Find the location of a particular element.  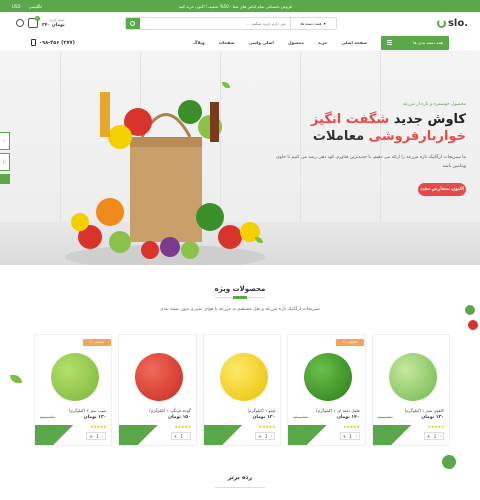

search-category-select: همه دسته ها ▾ is located at coordinates (312, 23).